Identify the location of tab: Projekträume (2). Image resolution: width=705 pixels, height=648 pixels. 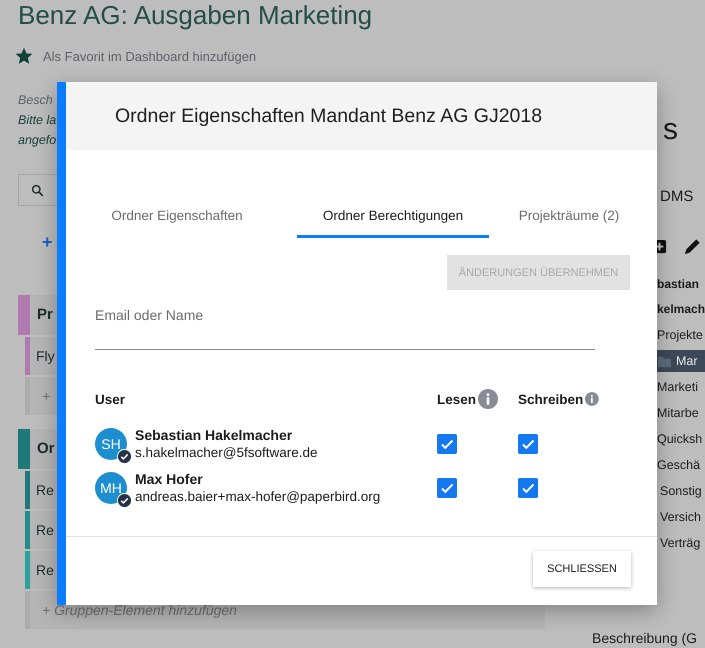
(569, 217).